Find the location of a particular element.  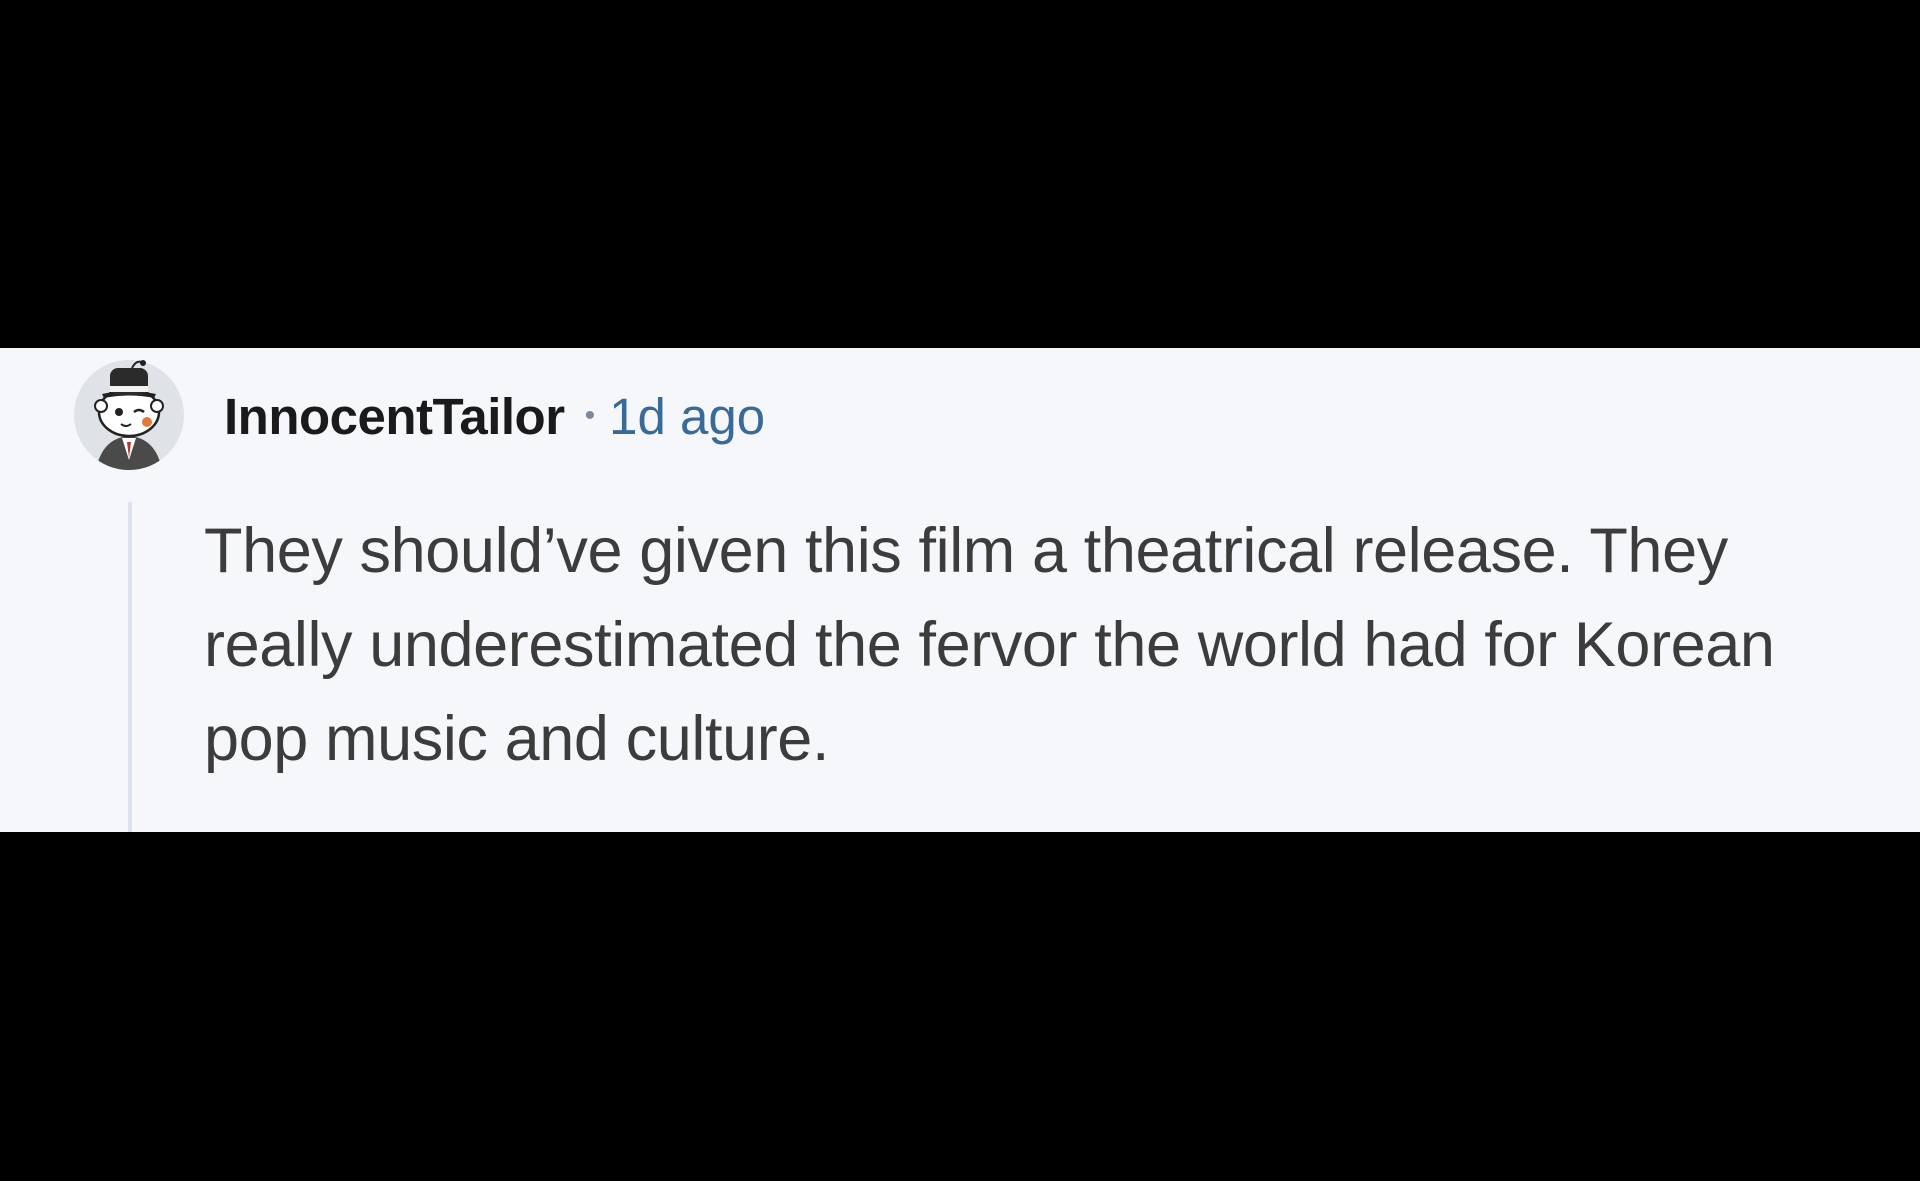

avatar-icon is located at coordinates (129, 415).